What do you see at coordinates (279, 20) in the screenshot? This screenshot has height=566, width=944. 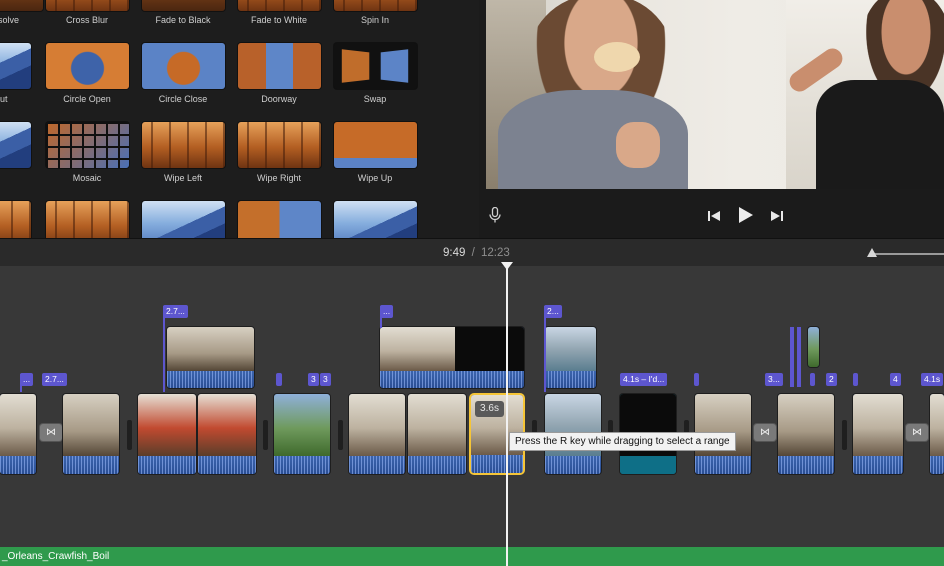 I see `transition-label: Fade to White` at bounding box center [279, 20].